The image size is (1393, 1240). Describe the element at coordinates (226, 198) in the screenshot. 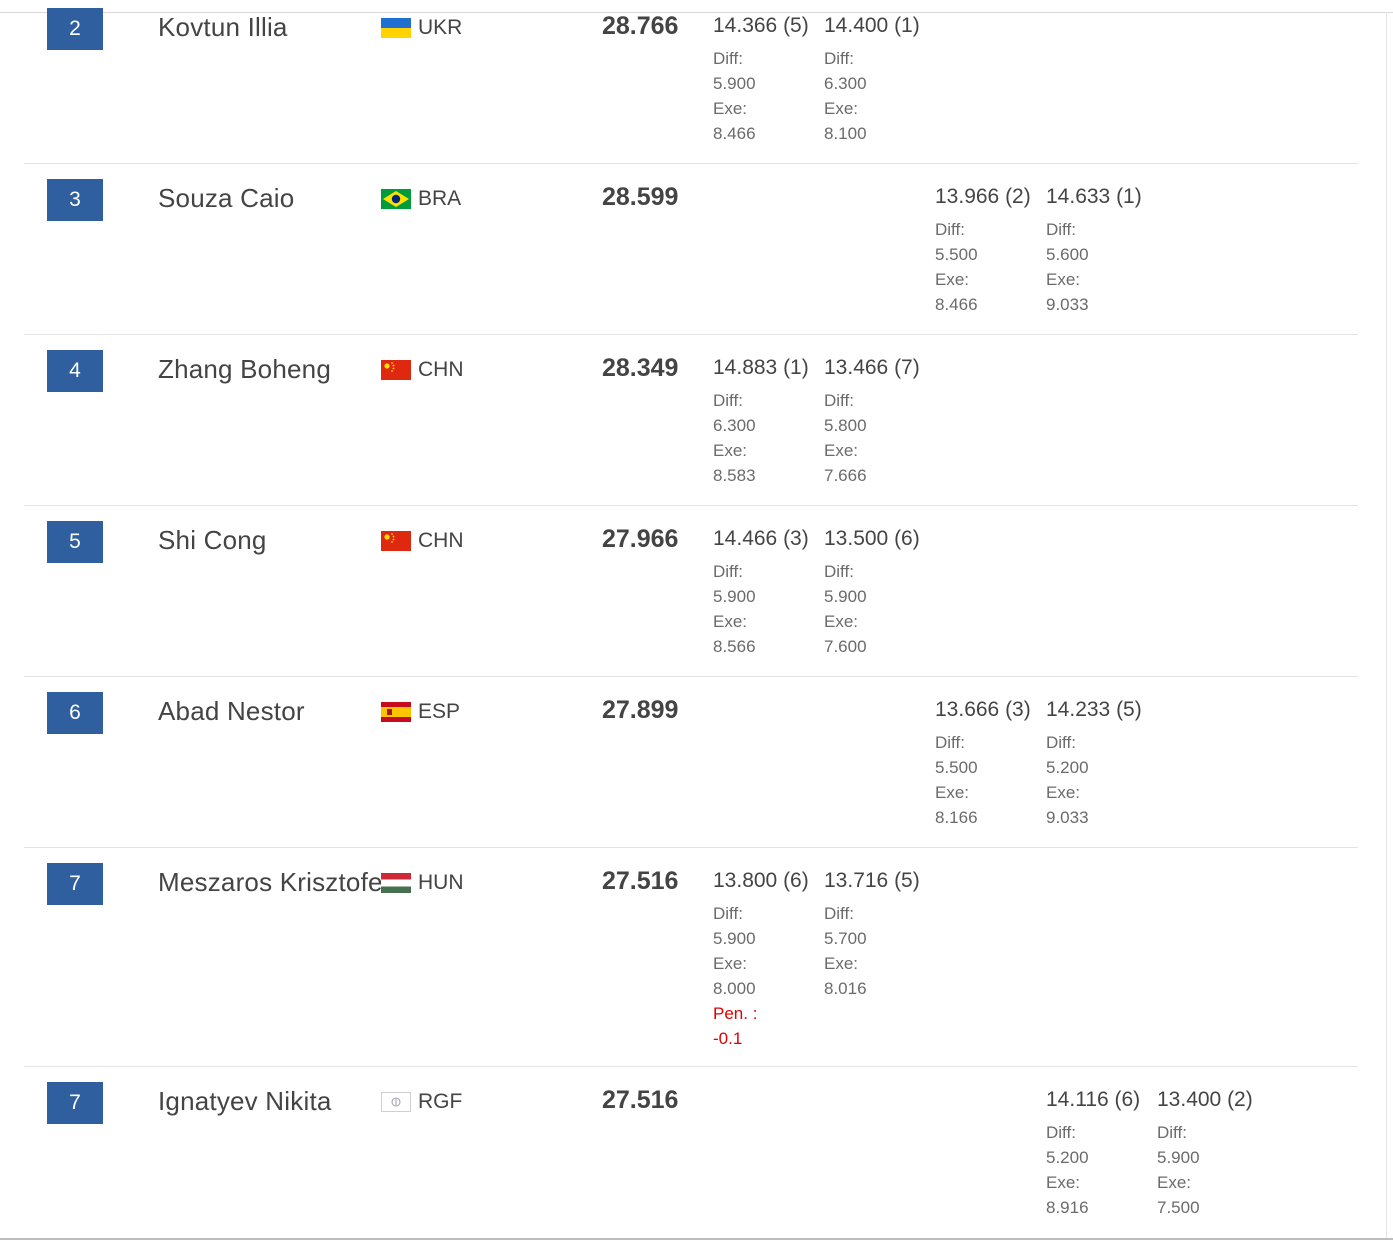

I see `athlete-name: Souza Caio` at that location.